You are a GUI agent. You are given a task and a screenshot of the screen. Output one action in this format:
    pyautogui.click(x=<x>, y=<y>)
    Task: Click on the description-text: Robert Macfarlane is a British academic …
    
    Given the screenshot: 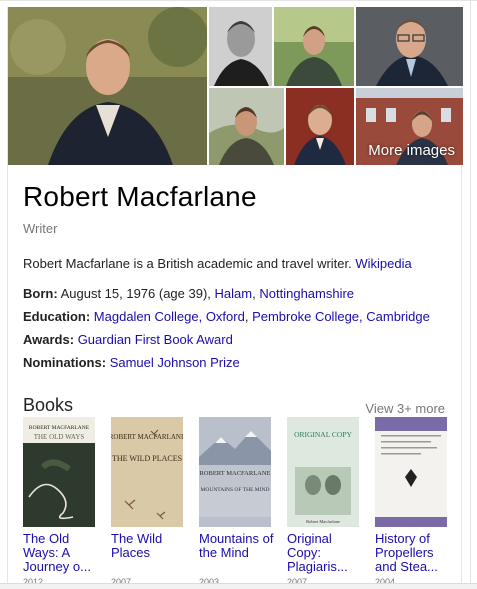 What is the action you would take?
    pyautogui.click(x=187, y=263)
    